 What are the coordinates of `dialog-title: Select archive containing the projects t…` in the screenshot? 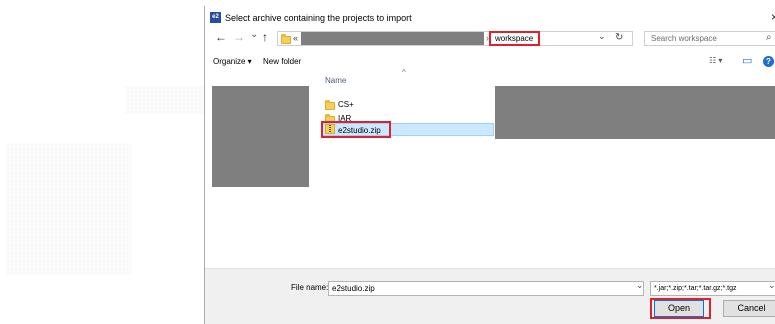 It's located at (318, 18).